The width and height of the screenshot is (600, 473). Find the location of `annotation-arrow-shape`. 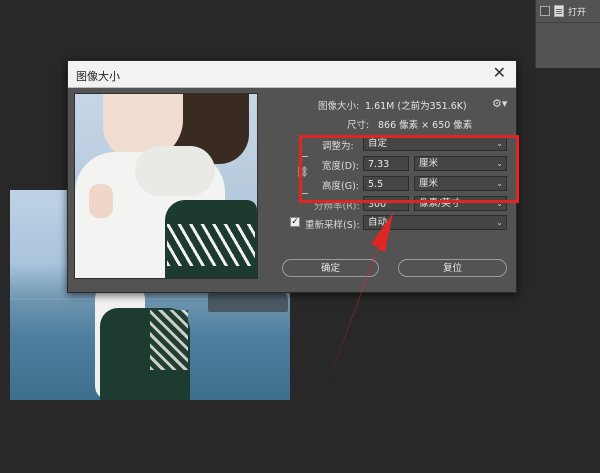

annotation-arrow-shape is located at coordinates (360, 299).